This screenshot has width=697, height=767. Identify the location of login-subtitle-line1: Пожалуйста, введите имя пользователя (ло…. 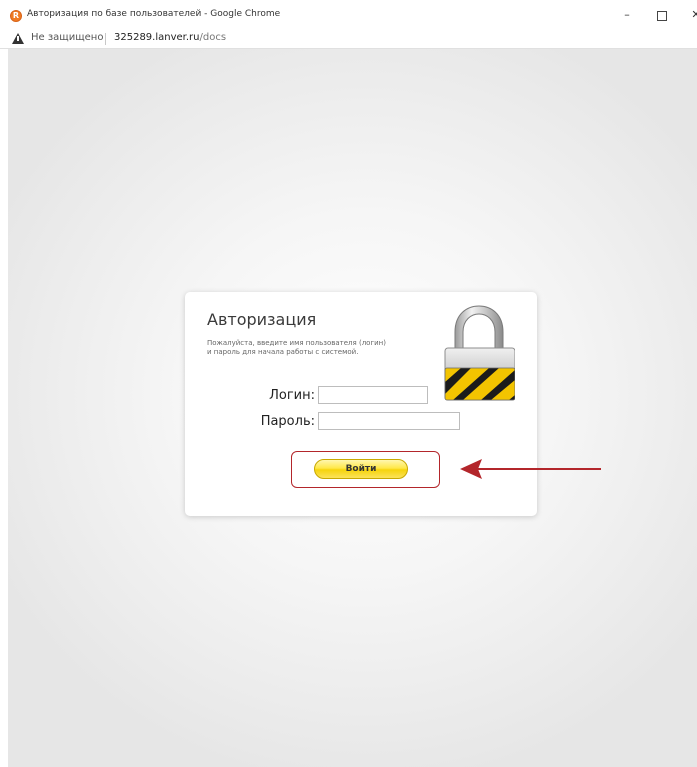
(296, 343).